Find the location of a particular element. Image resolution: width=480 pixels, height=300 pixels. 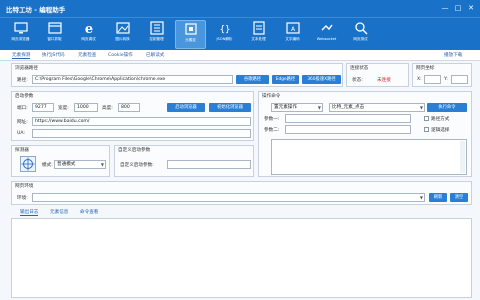

clear-button: 清空 is located at coordinates (459, 197).